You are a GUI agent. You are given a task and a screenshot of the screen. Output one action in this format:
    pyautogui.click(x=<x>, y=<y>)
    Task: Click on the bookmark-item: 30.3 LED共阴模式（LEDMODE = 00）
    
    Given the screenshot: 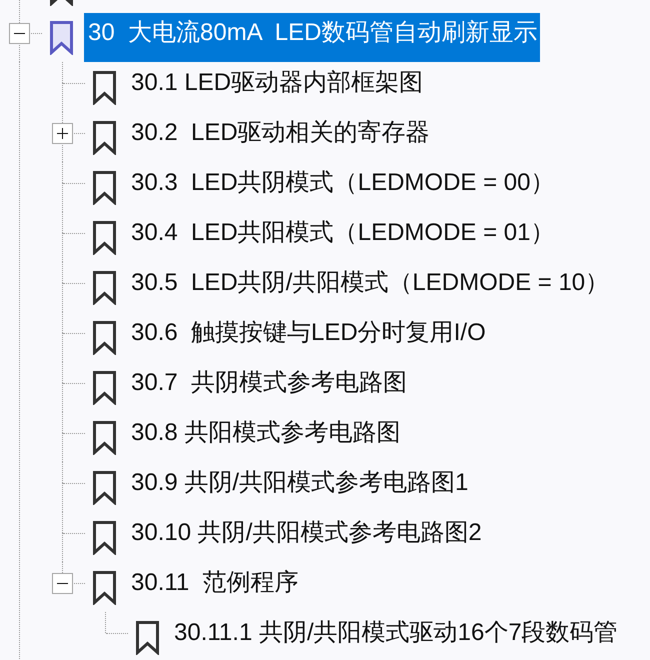 What is the action you would take?
    pyautogui.click(x=342, y=187)
    